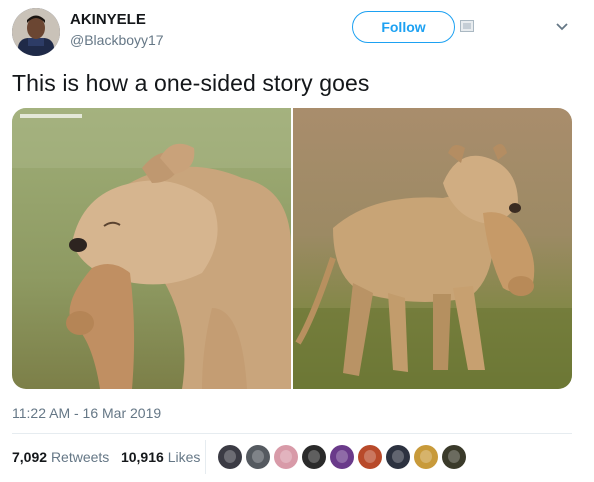  Describe the element at coordinates (30, 457) in the screenshot. I see `retweets-count: 7,092` at that location.